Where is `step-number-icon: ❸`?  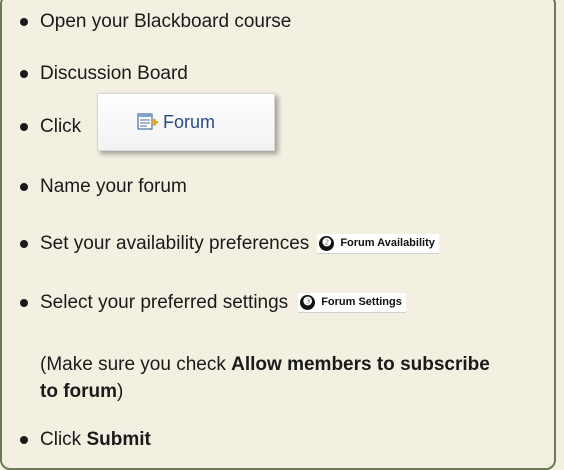 step-number-icon: ❸ is located at coordinates (308, 302).